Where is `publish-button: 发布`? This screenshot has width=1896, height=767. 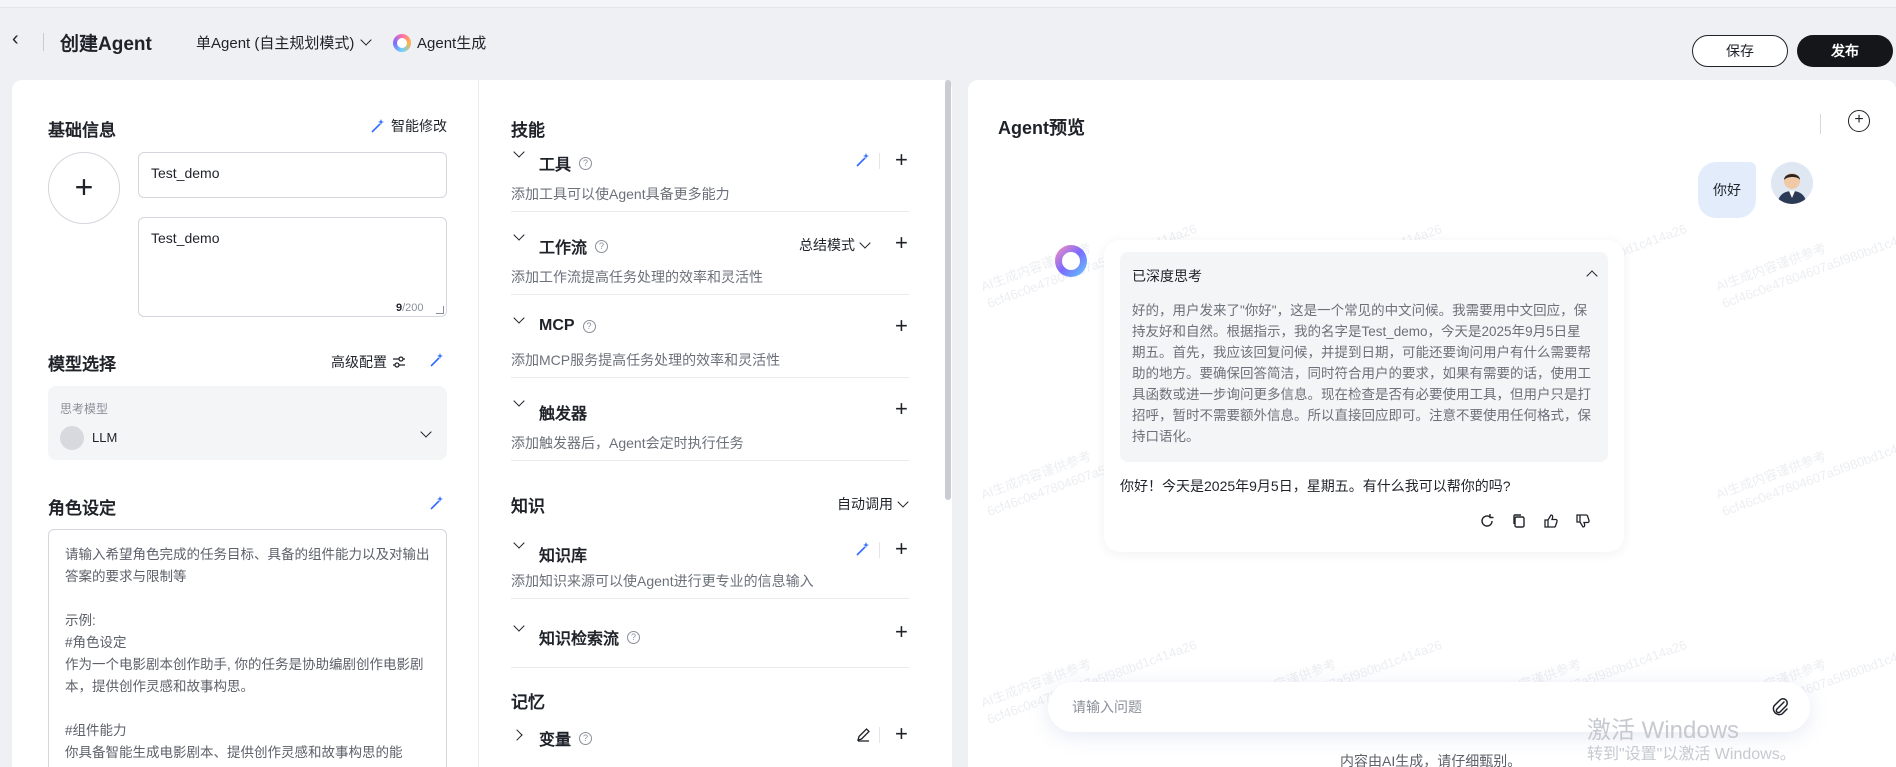
publish-button: 发布 is located at coordinates (1845, 51).